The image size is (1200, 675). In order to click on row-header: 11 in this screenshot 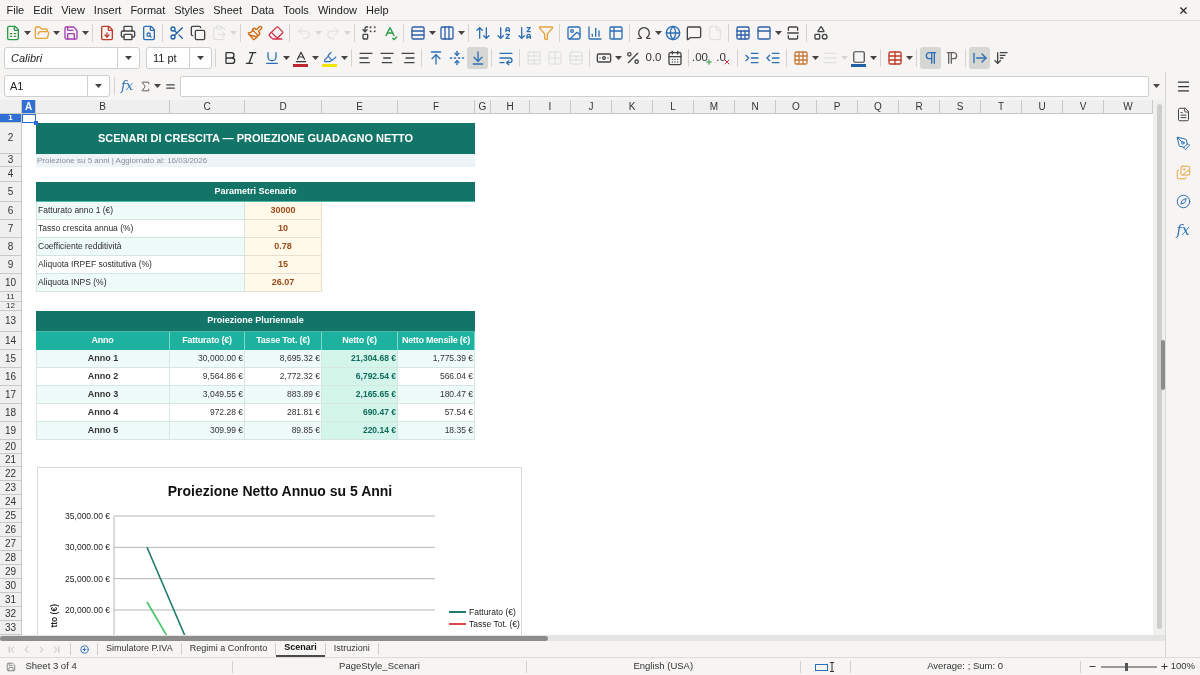, I will do `click(11, 297)`.